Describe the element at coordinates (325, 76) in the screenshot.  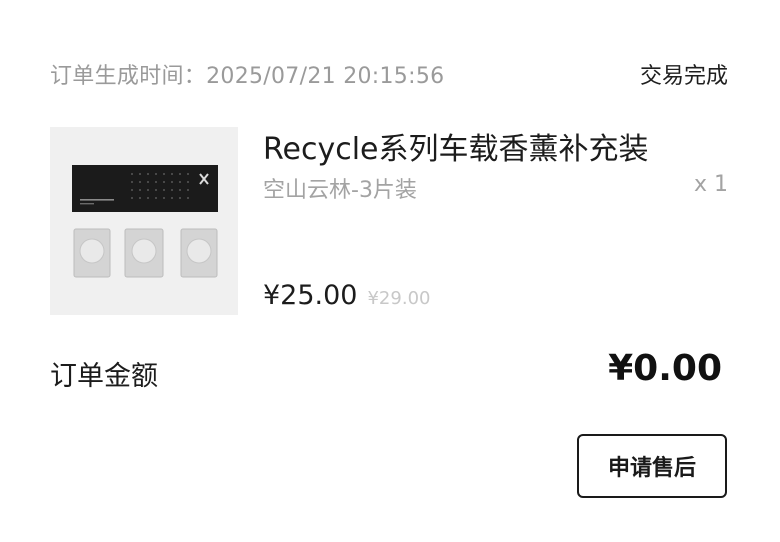
I see `order-time-value: 2025/07/21 20:15:56` at that location.